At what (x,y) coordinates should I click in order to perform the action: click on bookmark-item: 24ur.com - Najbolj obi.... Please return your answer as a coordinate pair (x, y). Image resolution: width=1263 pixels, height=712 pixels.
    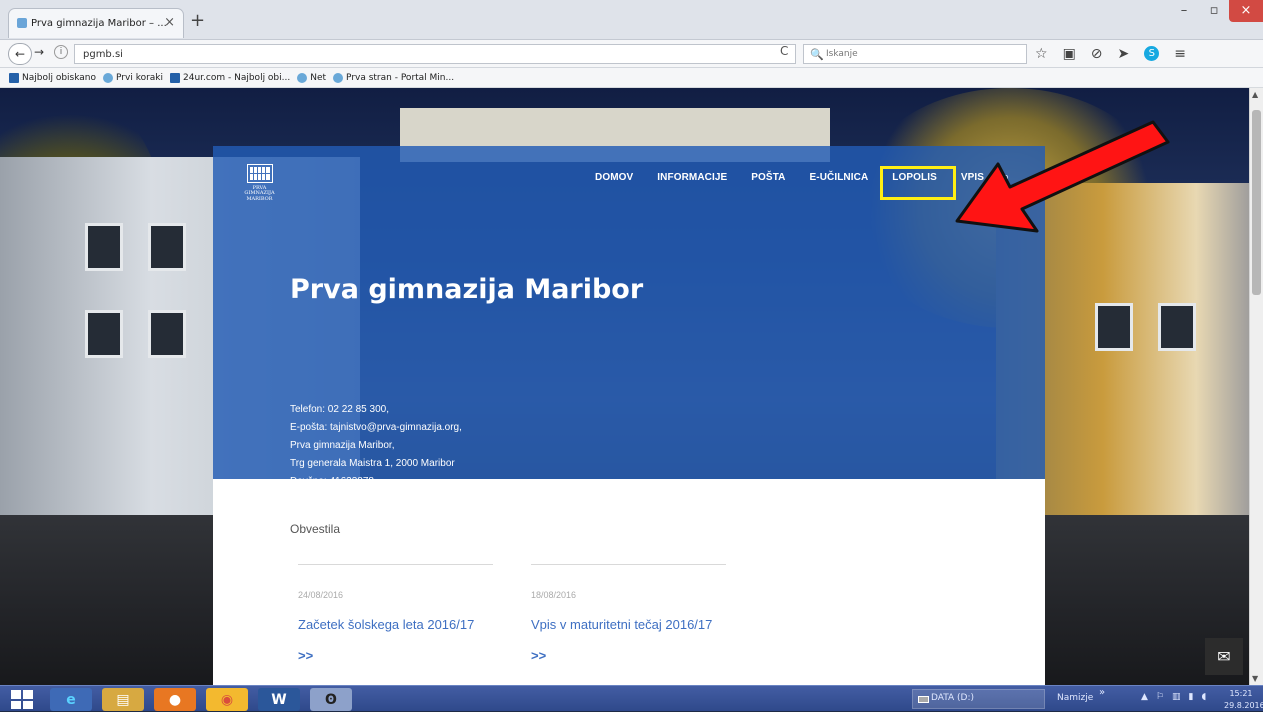
    Looking at the image, I should click on (230, 77).